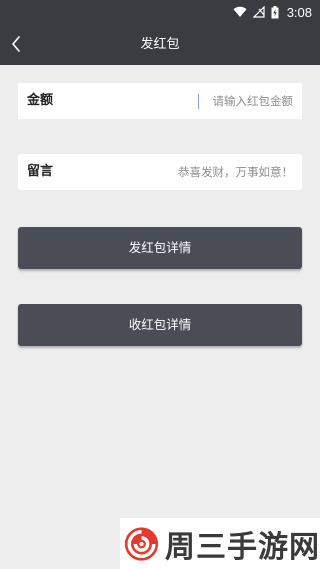 The width and height of the screenshot is (320, 569). Describe the element at coordinates (242, 547) in the screenshot. I see `watermark-text: 周三手游网` at that location.